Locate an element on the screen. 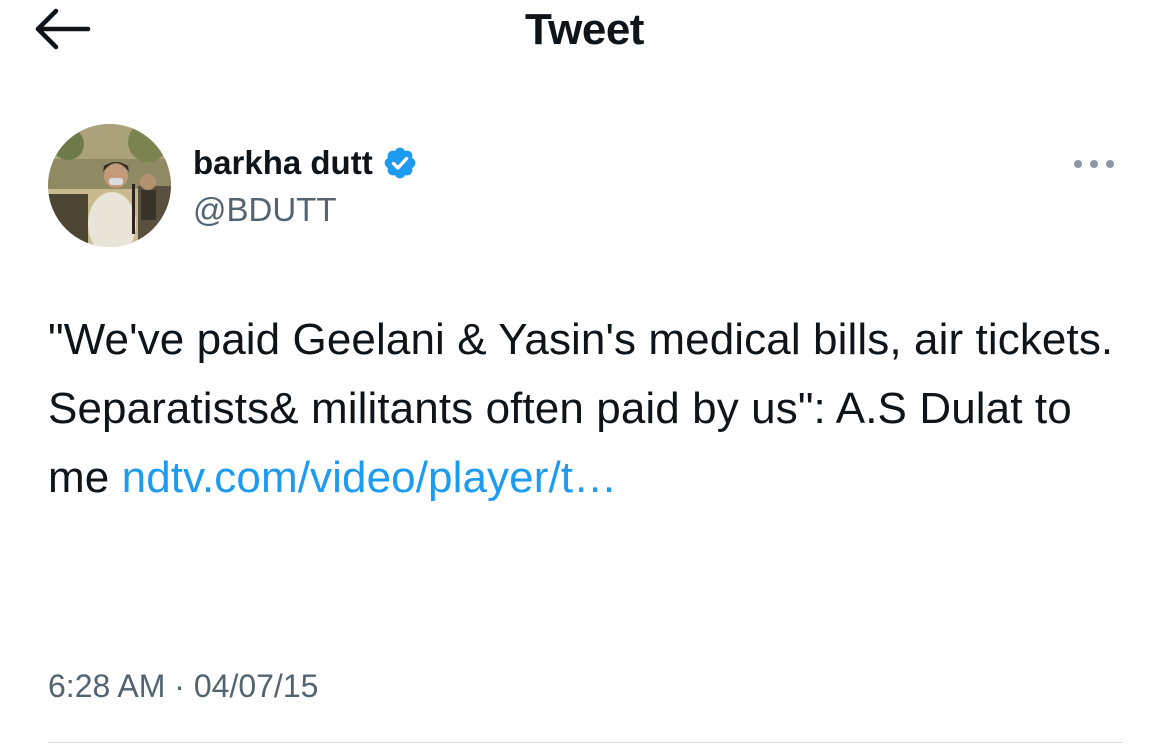 The image size is (1169, 748). divider is located at coordinates (585, 742).